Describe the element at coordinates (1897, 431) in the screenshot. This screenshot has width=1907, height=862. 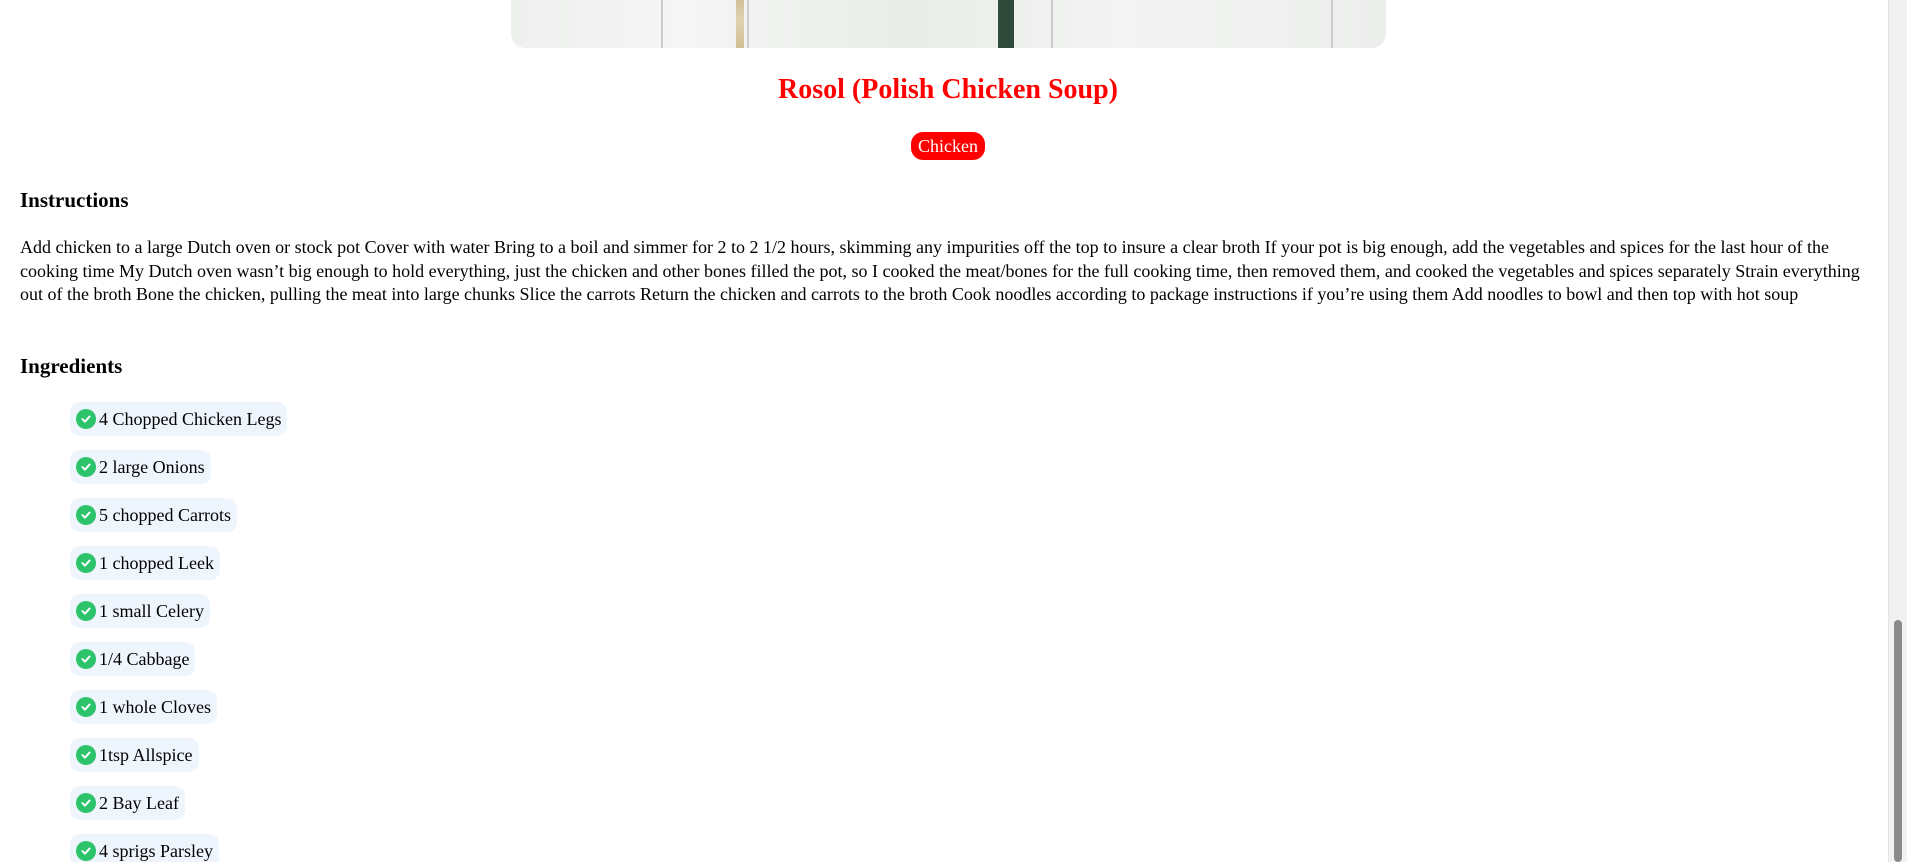
I see `page-scrollbar` at that location.